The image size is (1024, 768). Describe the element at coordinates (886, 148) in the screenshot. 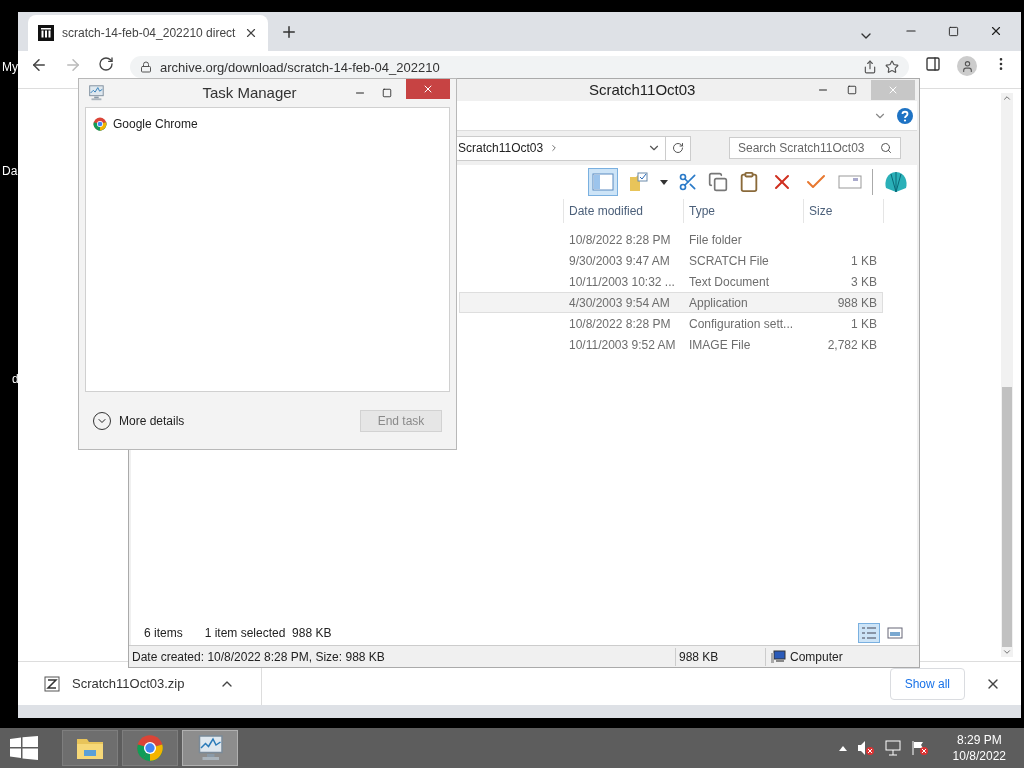

I see `search-icon` at that location.